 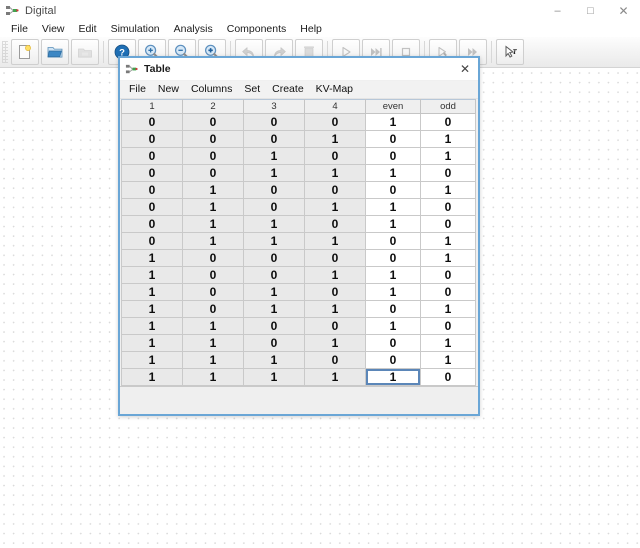 What do you see at coordinates (5, 52) in the screenshot?
I see `toolbar-grip` at bounding box center [5, 52].